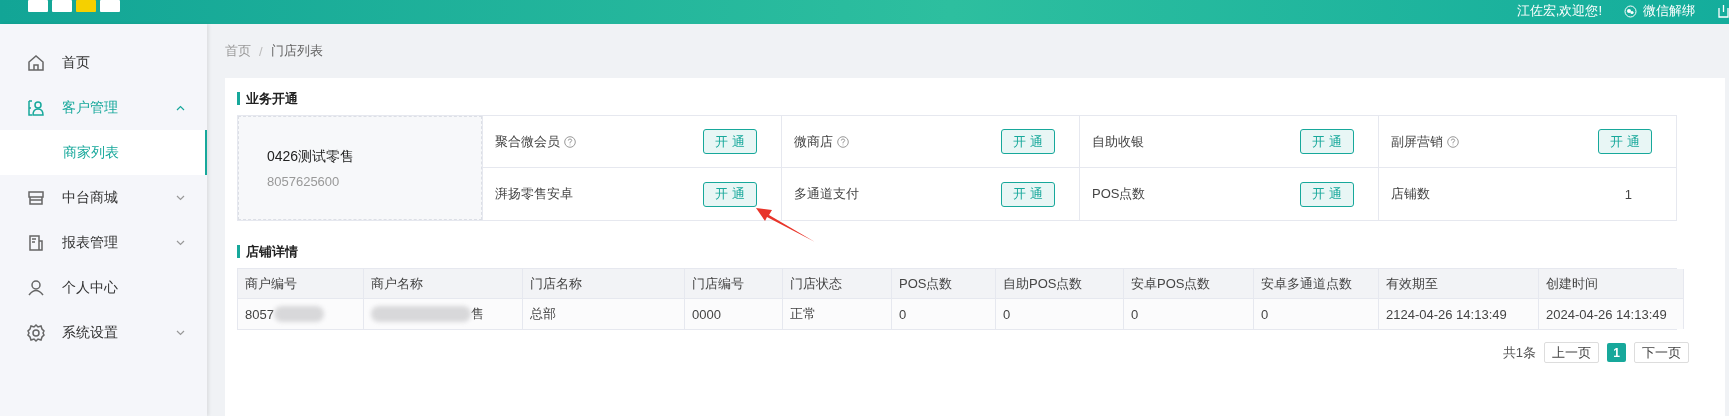 Image resolution: width=1729 pixels, height=416 pixels. What do you see at coordinates (1189, 283) in the screenshot?
I see `column-header: 安卓POS点数` at bounding box center [1189, 283].